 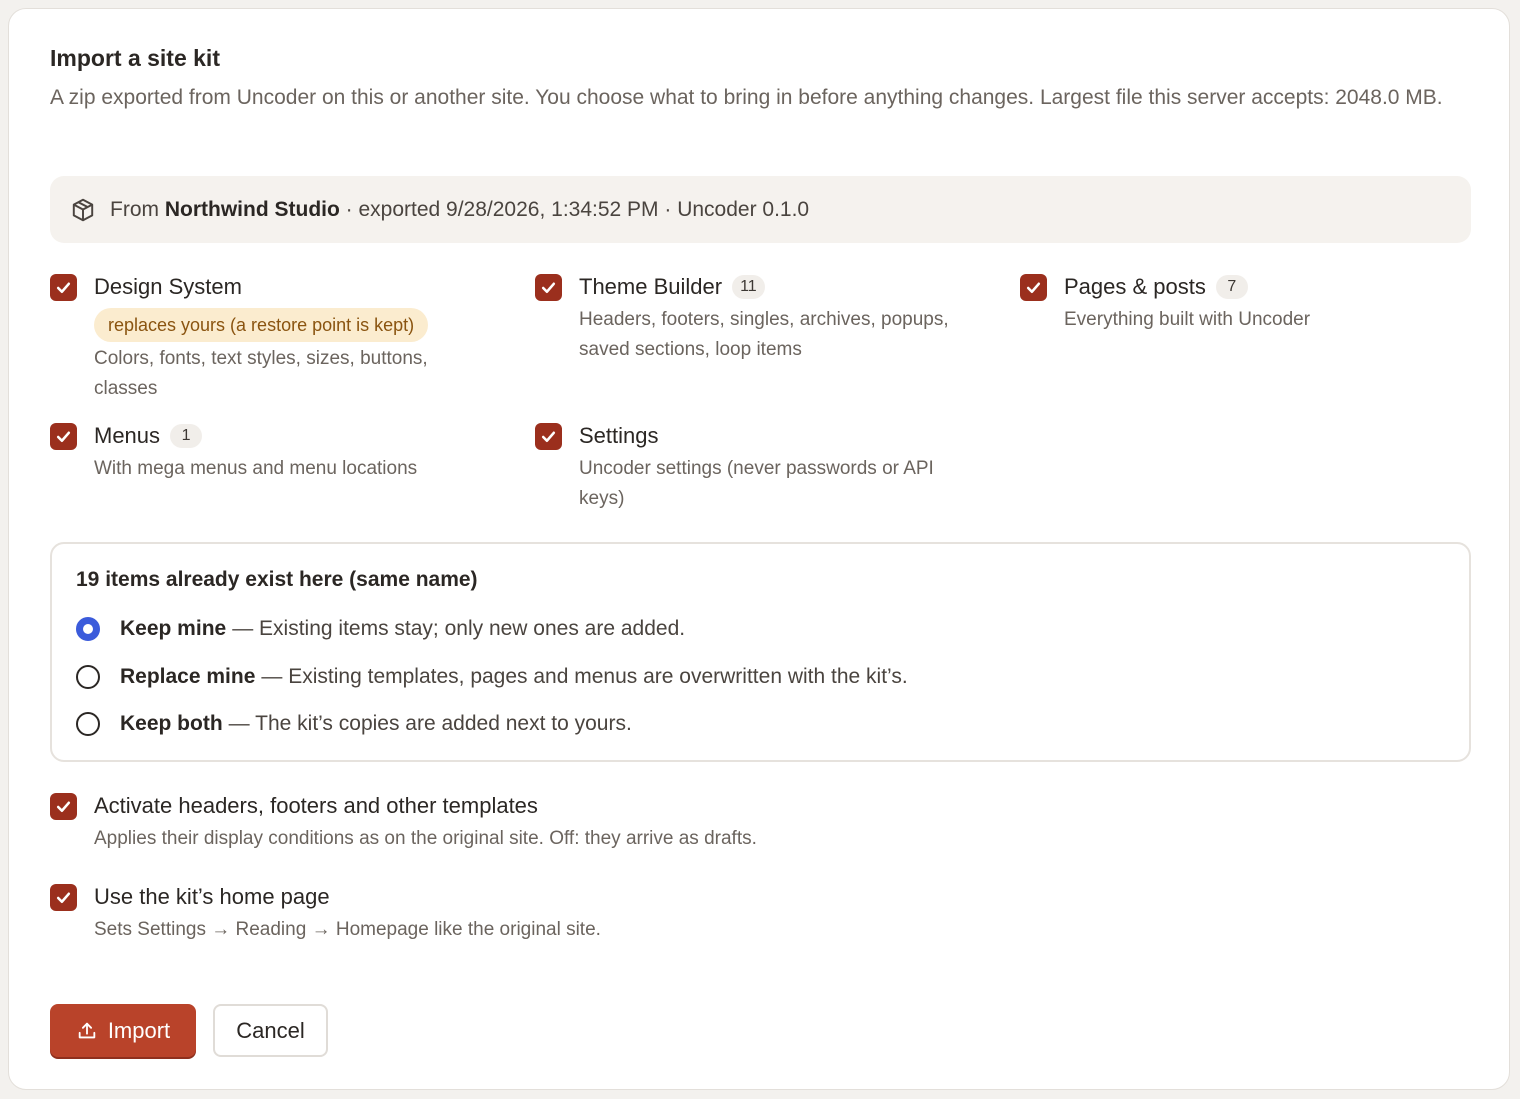 What do you see at coordinates (83, 210) in the screenshot?
I see `package-icon` at bounding box center [83, 210].